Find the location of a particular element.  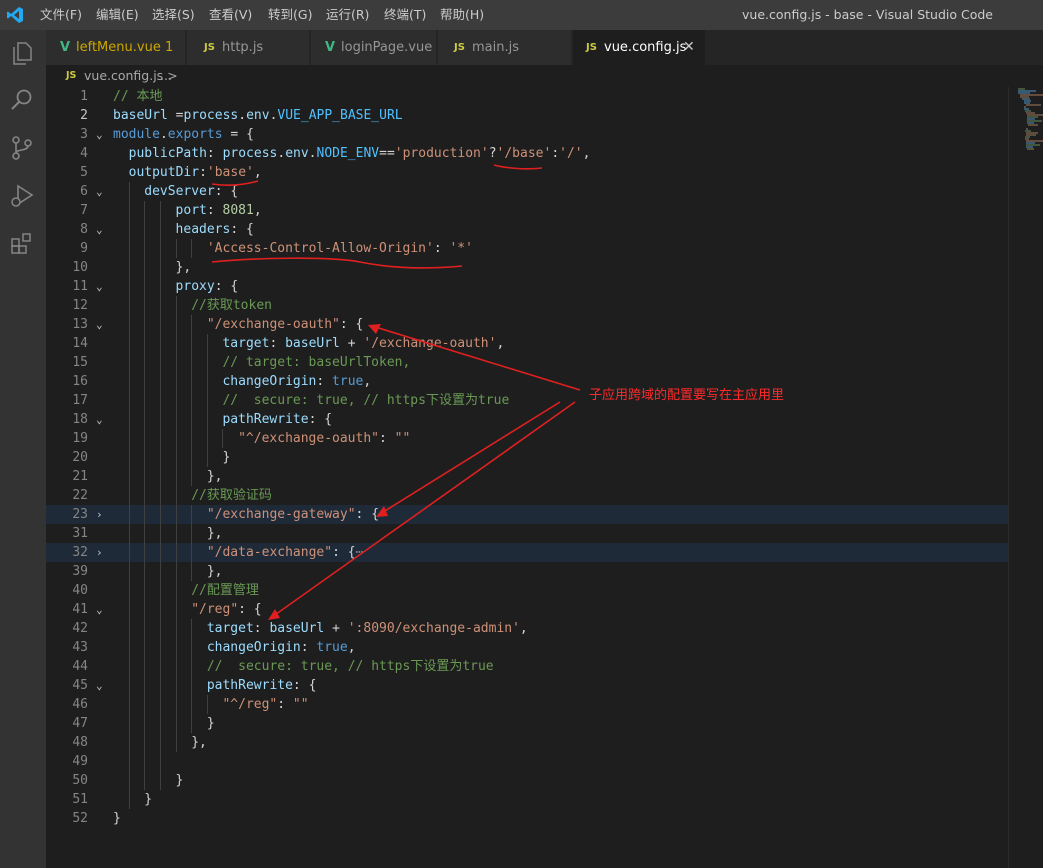

menu-item: 选择(S) is located at coordinates (173, 15).